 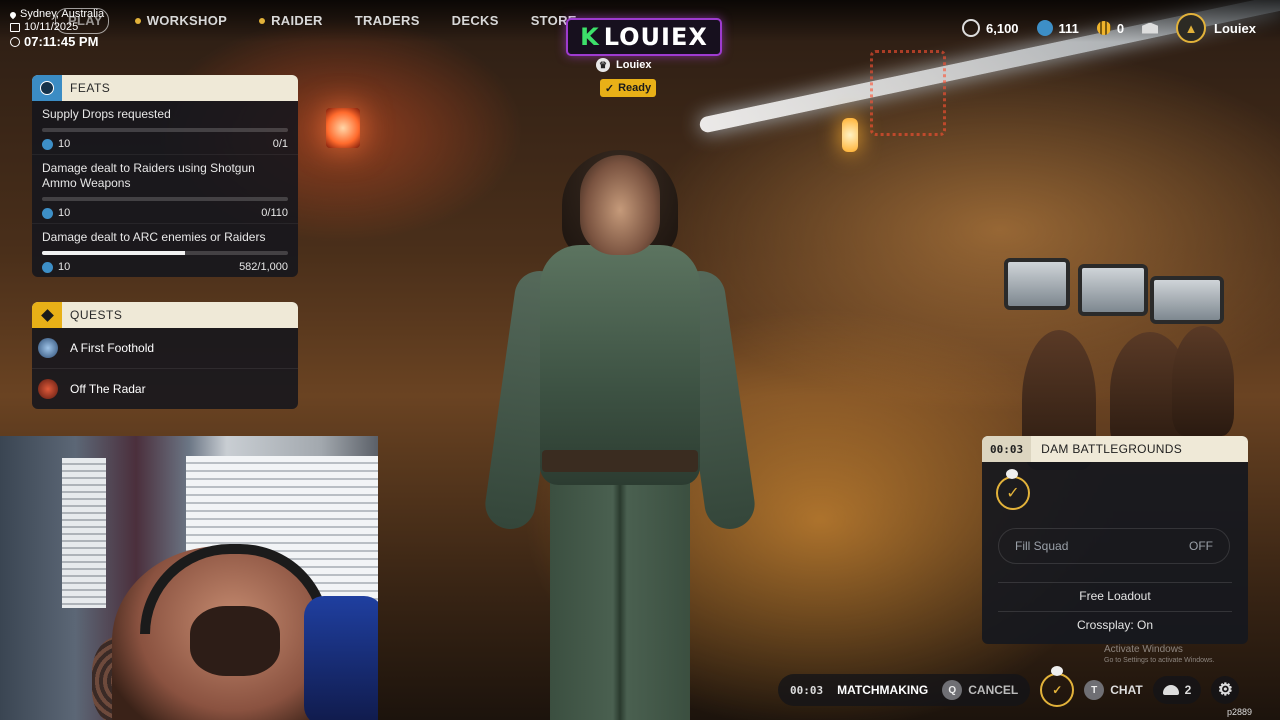 What do you see at coordinates (165, 128) in the screenshot?
I see `feat-item: Supply Drops requested 10 0/1` at bounding box center [165, 128].